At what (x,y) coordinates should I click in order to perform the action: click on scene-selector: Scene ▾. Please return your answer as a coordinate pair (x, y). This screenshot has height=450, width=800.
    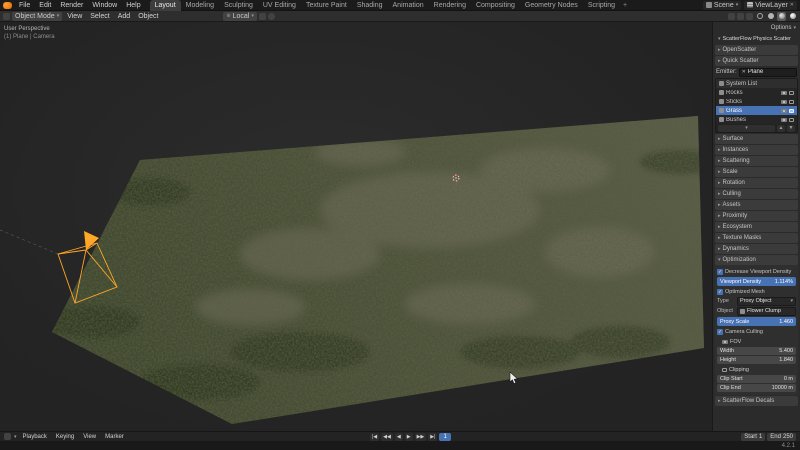
    Looking at the image, I should click on (722, 5).